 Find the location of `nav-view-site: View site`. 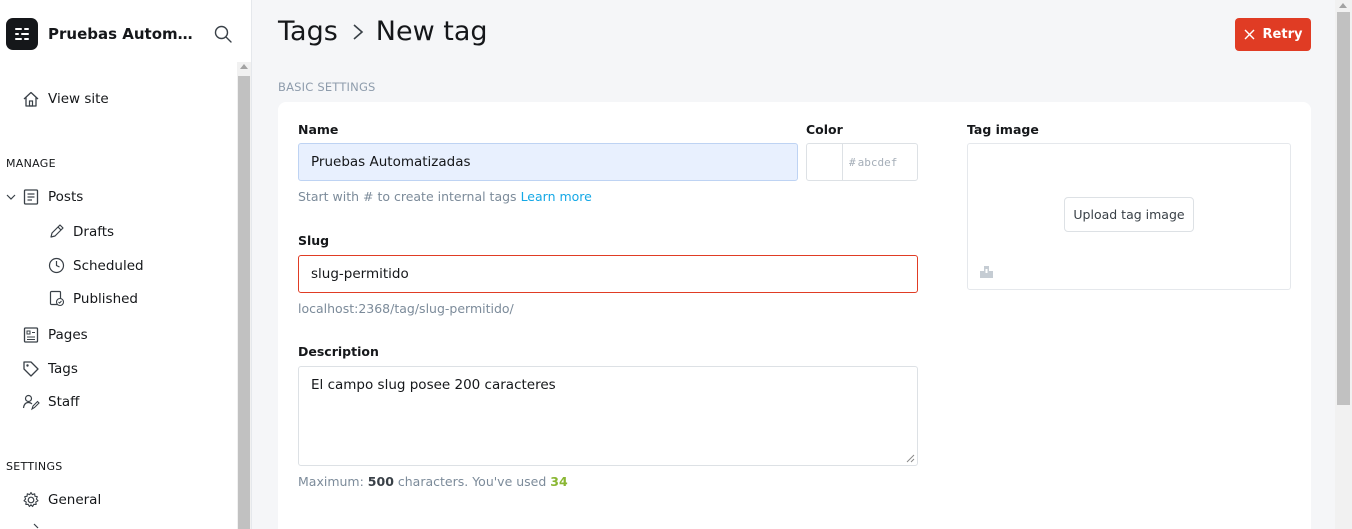

nav-view-site: View site is located at coordinates (65, 99).